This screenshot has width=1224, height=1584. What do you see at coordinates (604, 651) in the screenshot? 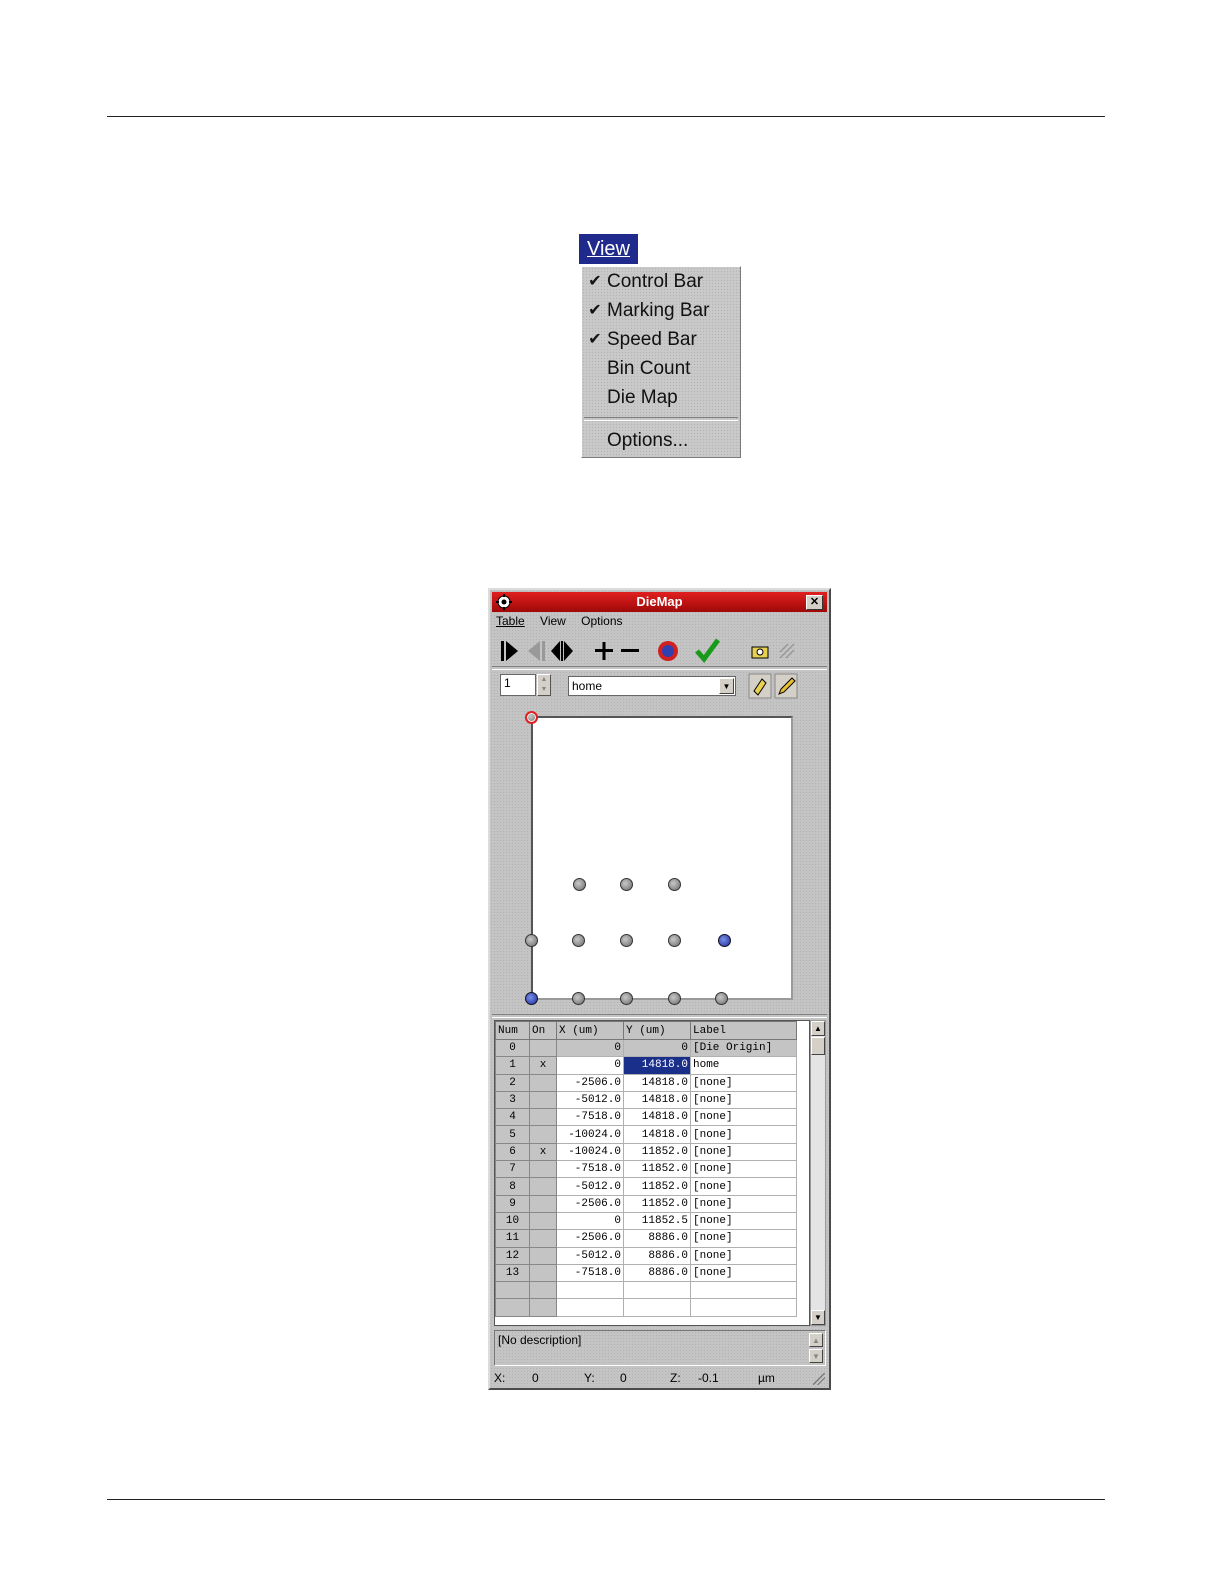
I see `add-icon` at bounding box center [604, 651].